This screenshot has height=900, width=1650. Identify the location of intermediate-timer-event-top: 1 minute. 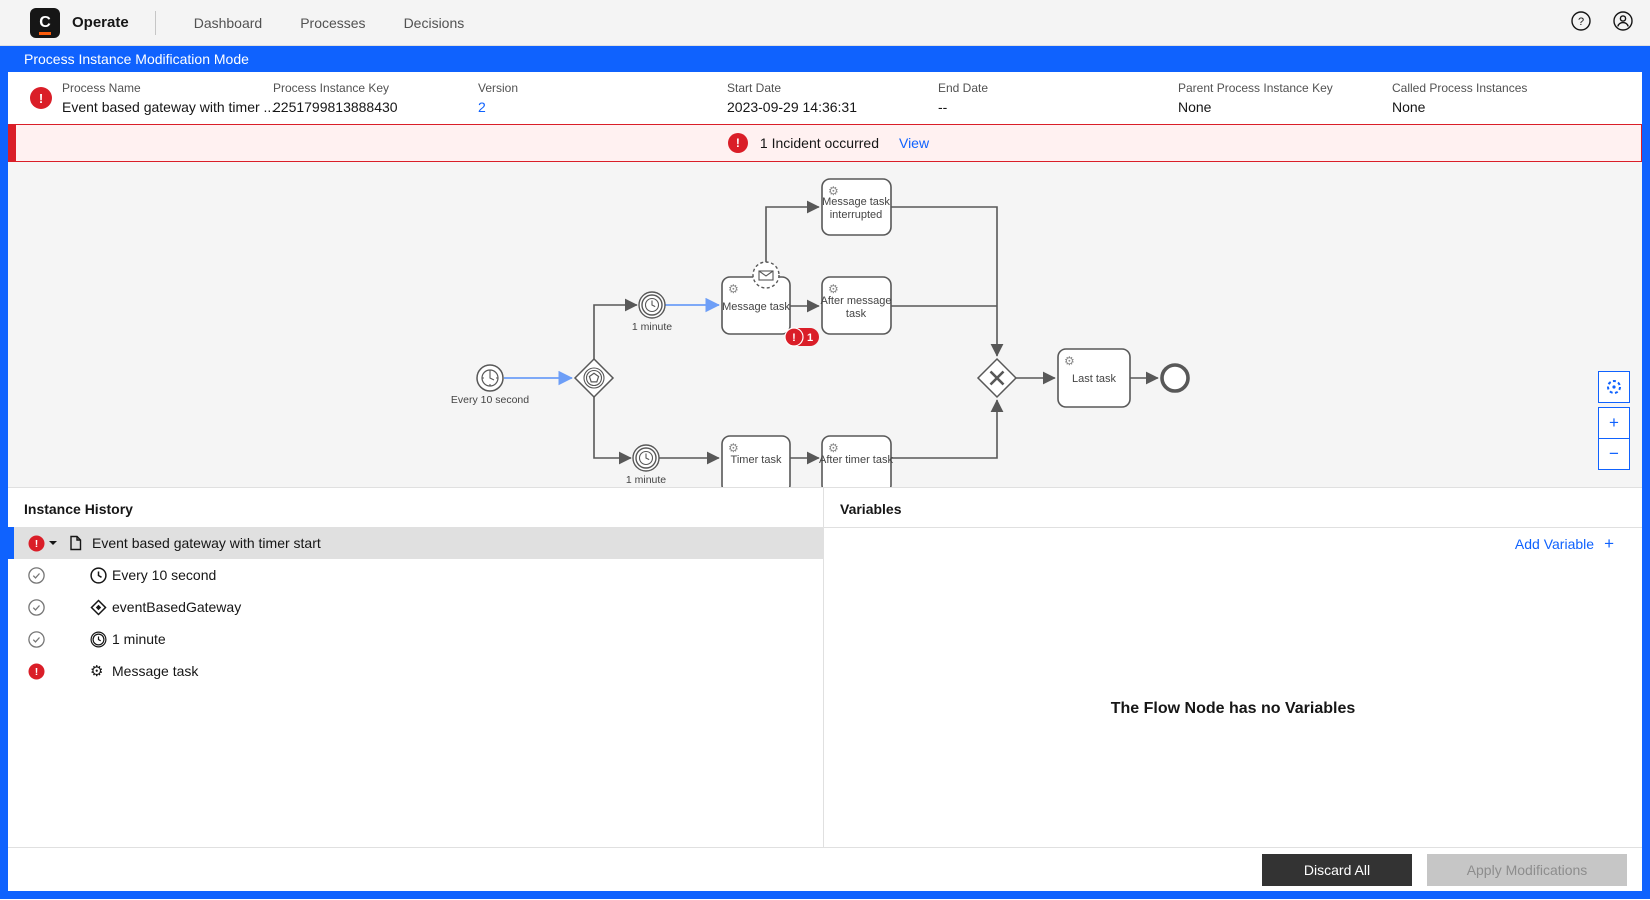
(652, 312).